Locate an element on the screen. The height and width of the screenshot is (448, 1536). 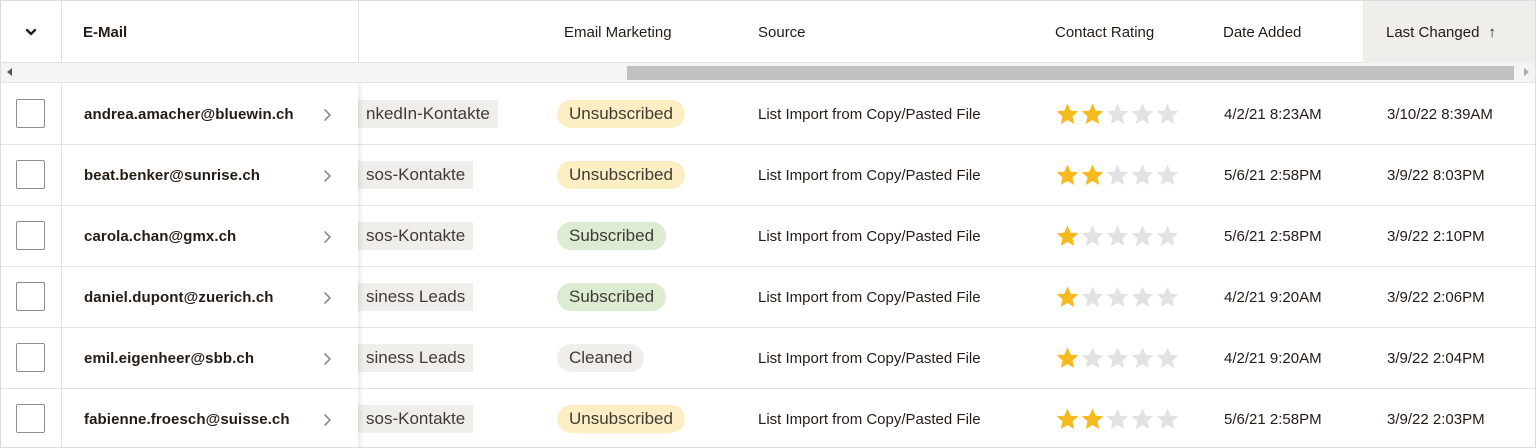
last-changed-text: 3/9/22 8:03PM is located at coordinates (1436, 175).